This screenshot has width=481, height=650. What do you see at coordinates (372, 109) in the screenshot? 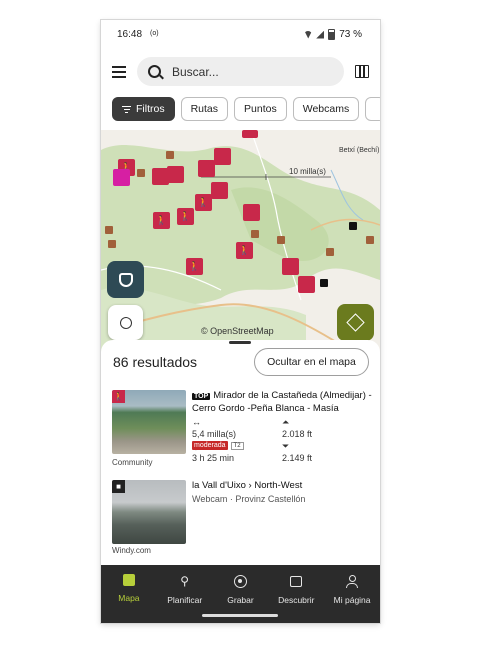
I see `chip-more` at bounding box center [372, 109].